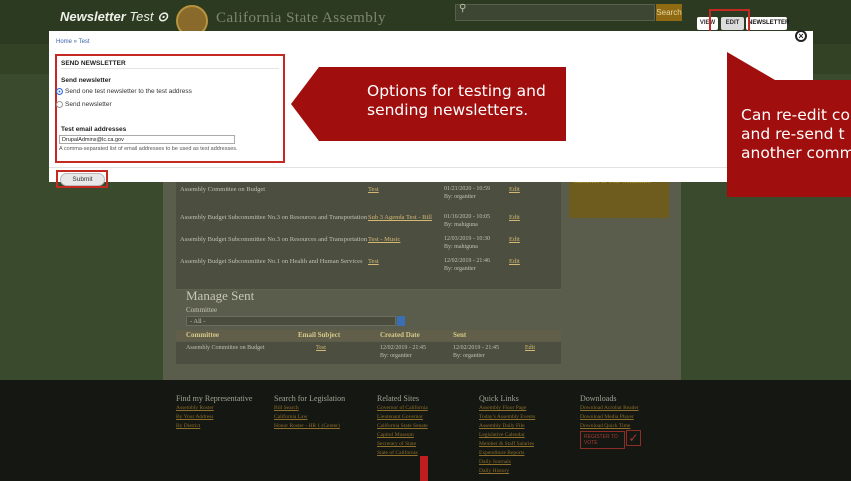 This screenshot has width=851, height=481. What do you see at coordinates (402, 417) in the screenshot?
I see `footer-link: Lieutenant Governor` at bounding box center [402, 417].